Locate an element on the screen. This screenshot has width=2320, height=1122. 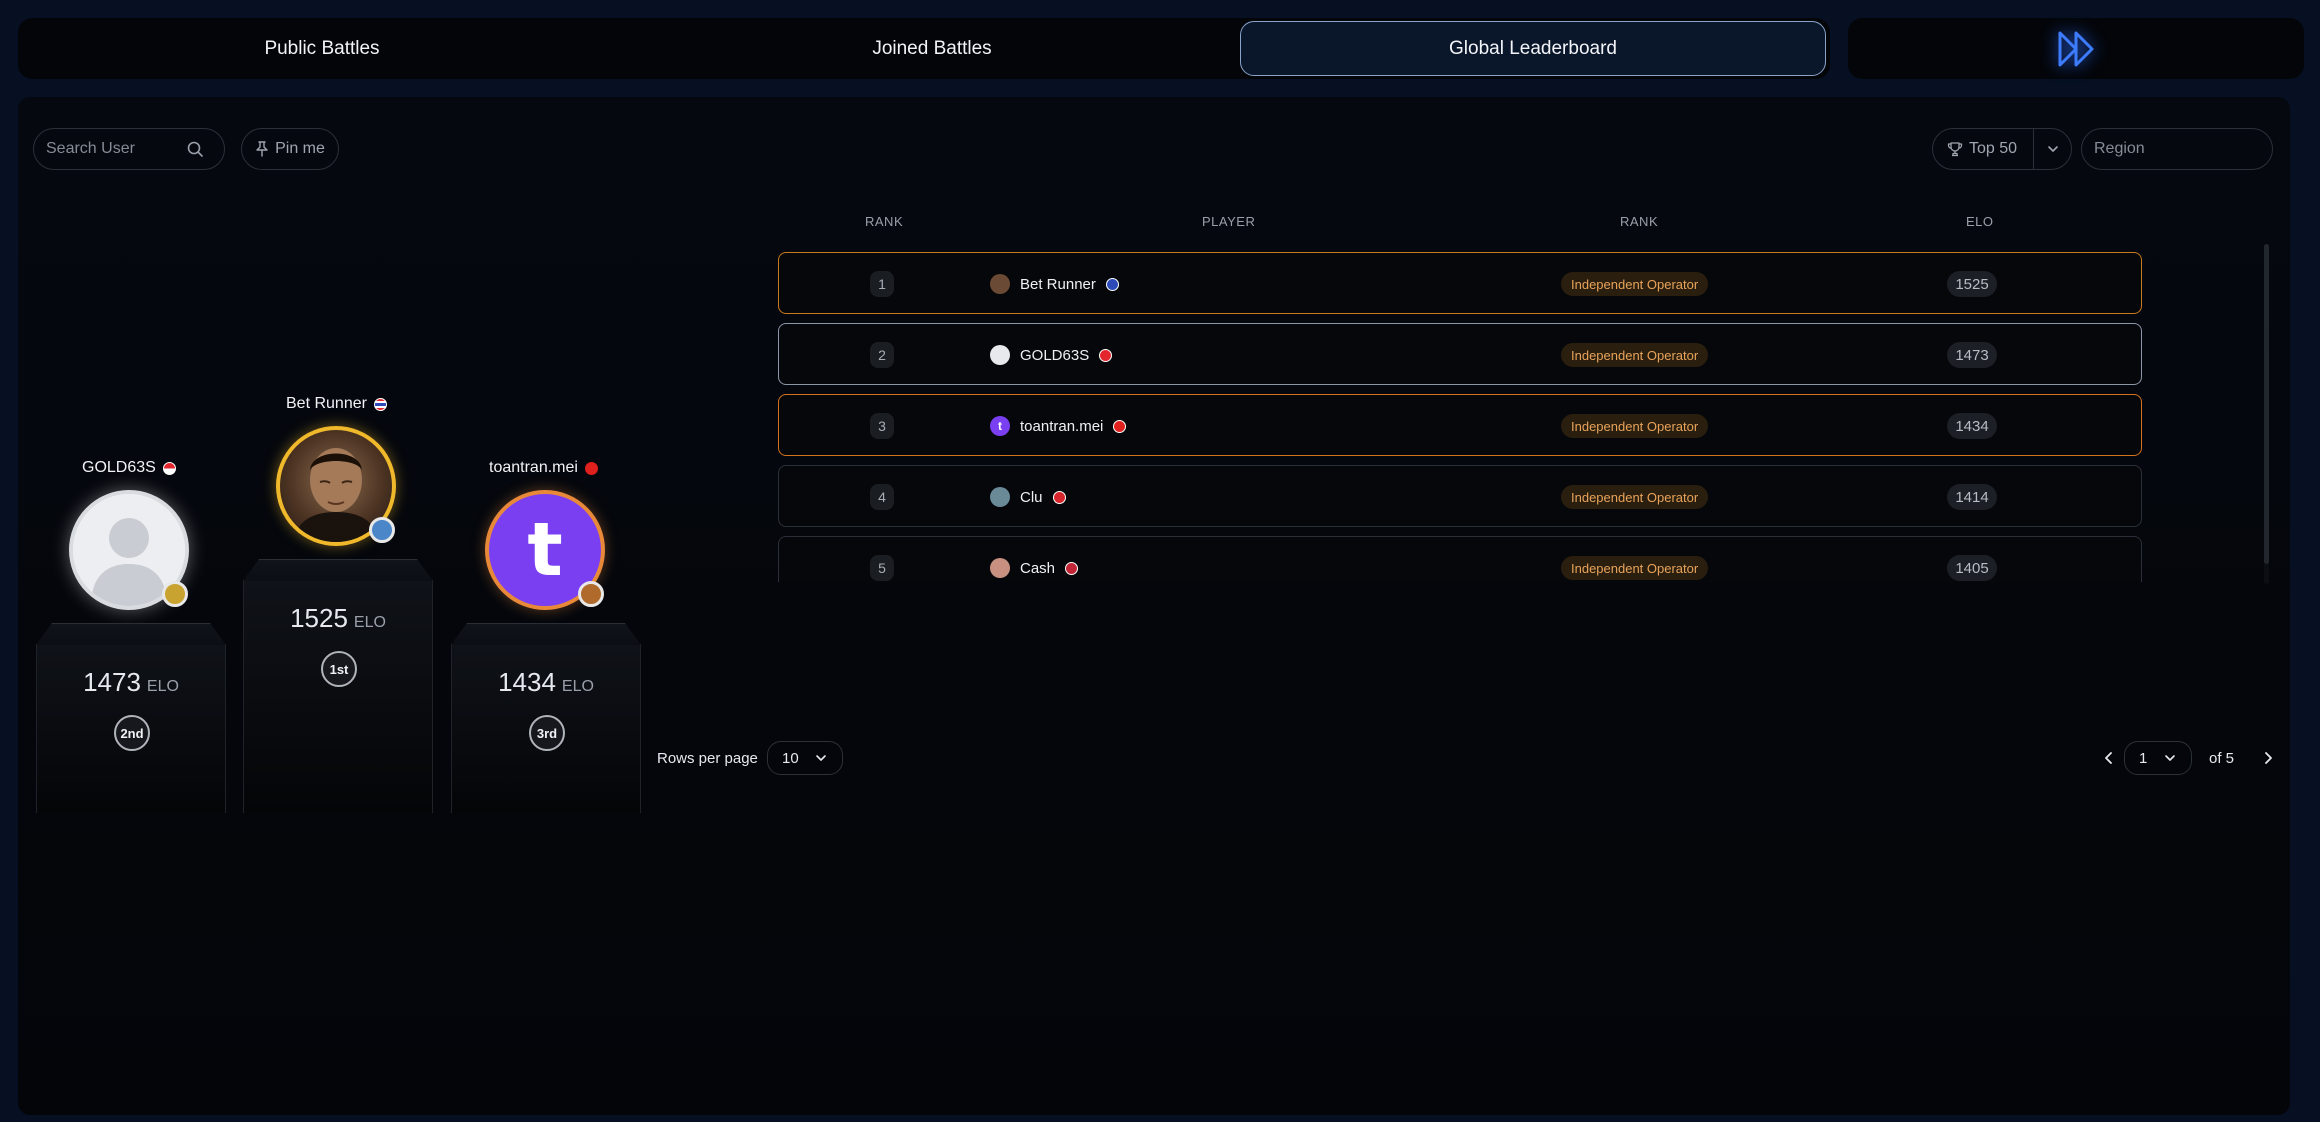
search-icon is located at coordinates (195, 149).